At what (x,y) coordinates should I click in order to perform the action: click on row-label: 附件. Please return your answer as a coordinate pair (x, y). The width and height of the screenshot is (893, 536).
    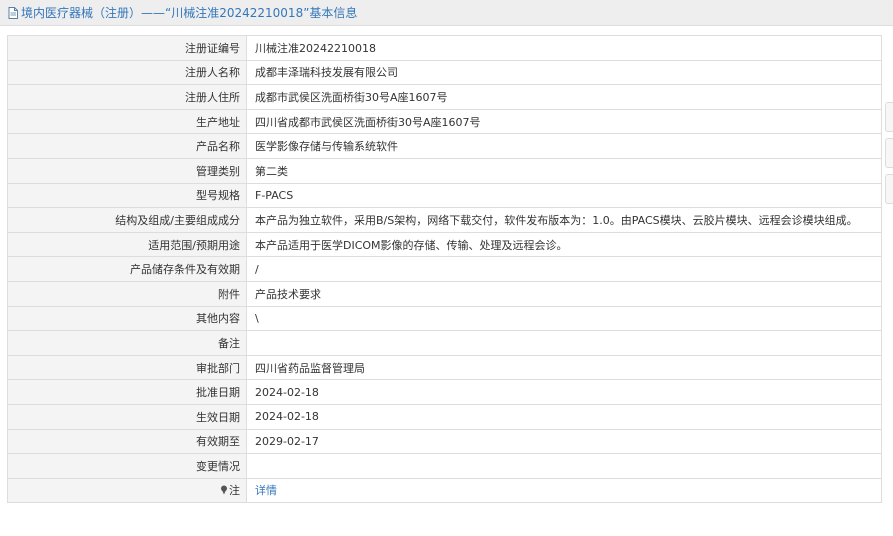
    Looking at the image, I should click on (127, 293).